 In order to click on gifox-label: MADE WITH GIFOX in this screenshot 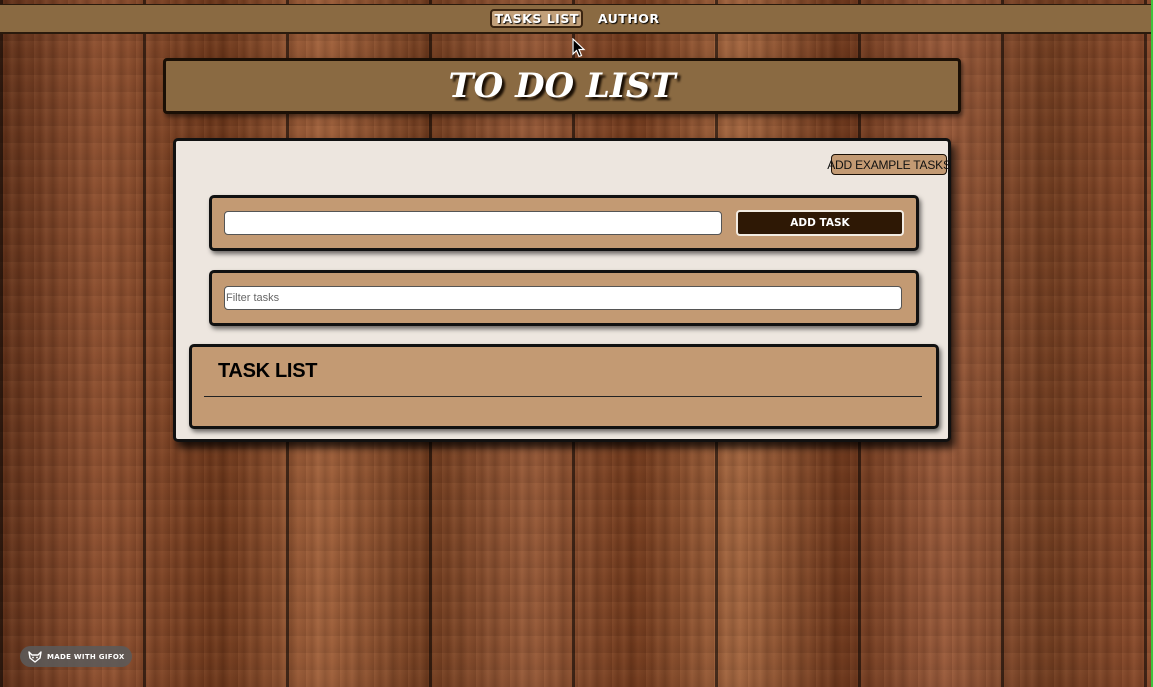, I will do `click(86, 656)`.